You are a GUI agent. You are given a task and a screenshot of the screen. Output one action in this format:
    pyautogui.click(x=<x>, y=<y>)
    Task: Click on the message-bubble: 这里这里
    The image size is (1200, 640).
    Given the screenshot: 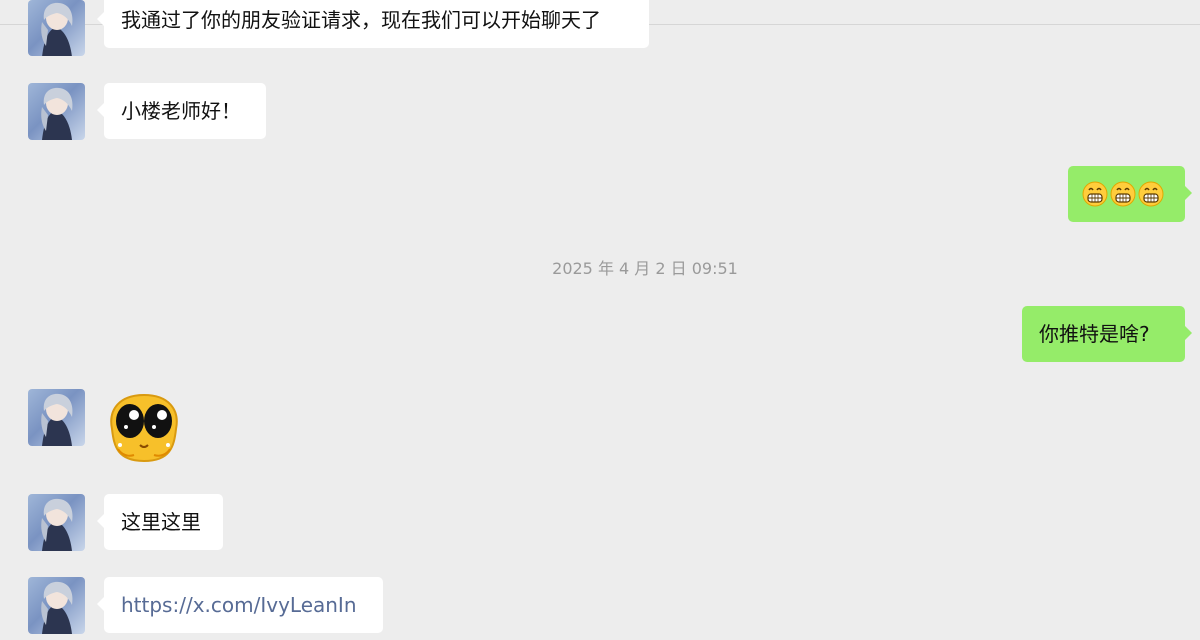 What is the action you would take?
    pyautogui.click(x=160, y=522)
    